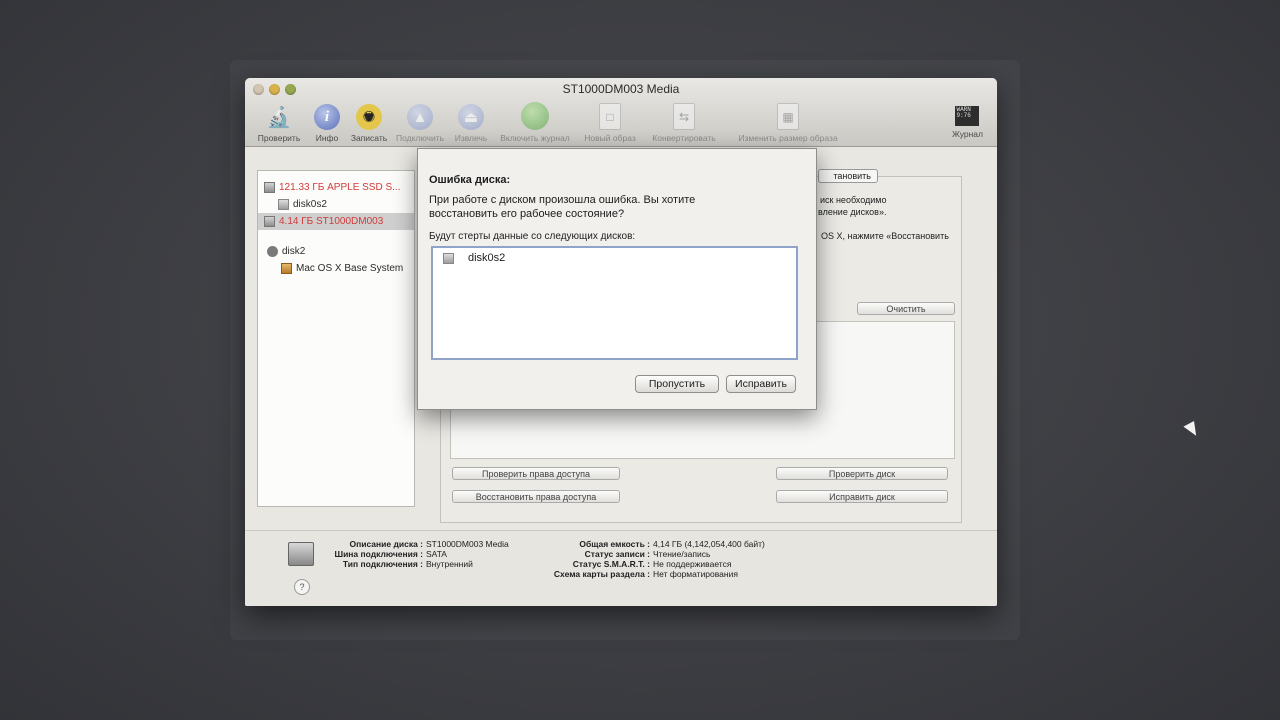 The height and width of the screenshot is (720, 1280). I want to click on toolbar-log-label: Журнал, so click(967, 134).